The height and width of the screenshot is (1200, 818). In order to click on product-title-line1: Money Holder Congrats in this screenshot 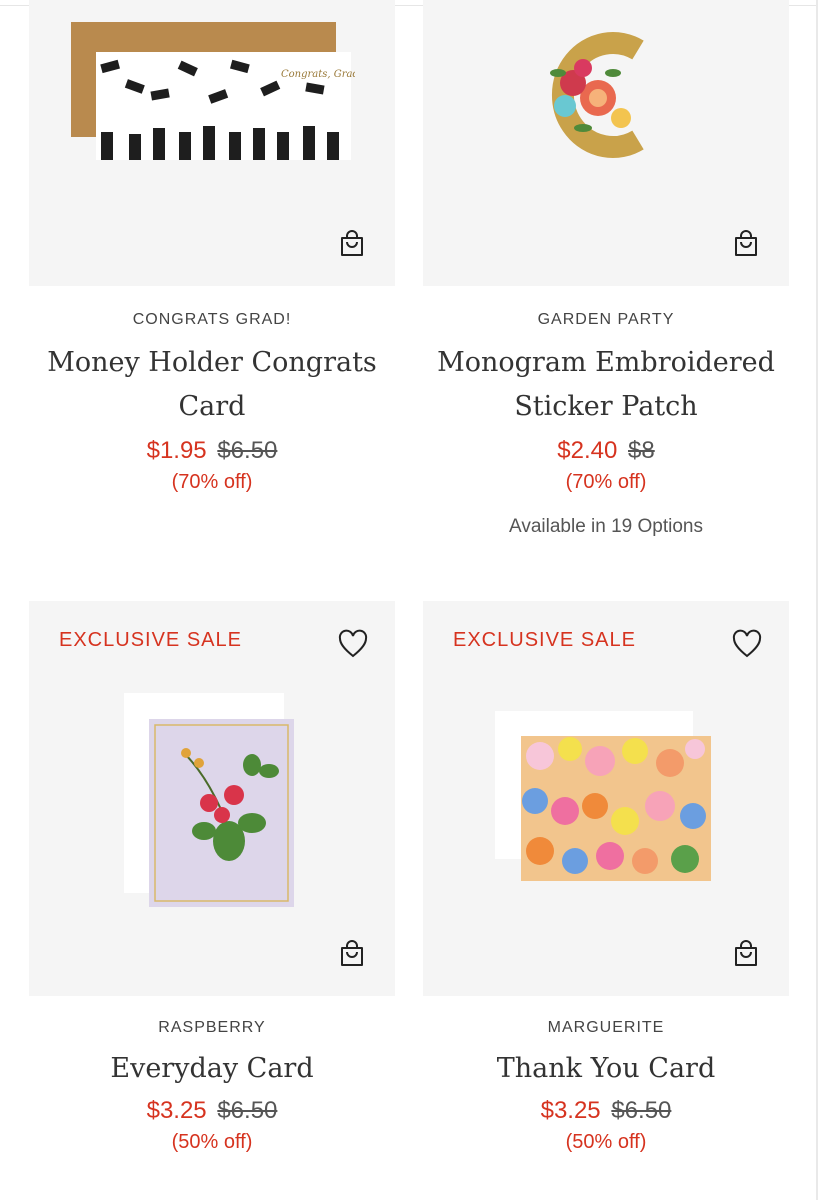, I will do `click(212, 363)`.